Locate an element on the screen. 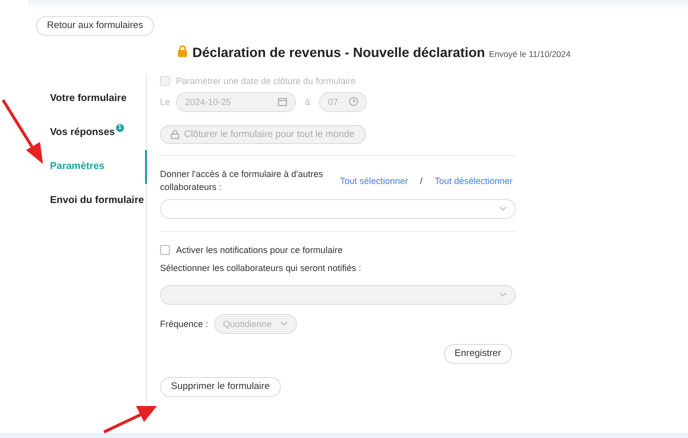 This screenshot has width=688, height=438. date-label: Le is located at coordinates (165, 101).